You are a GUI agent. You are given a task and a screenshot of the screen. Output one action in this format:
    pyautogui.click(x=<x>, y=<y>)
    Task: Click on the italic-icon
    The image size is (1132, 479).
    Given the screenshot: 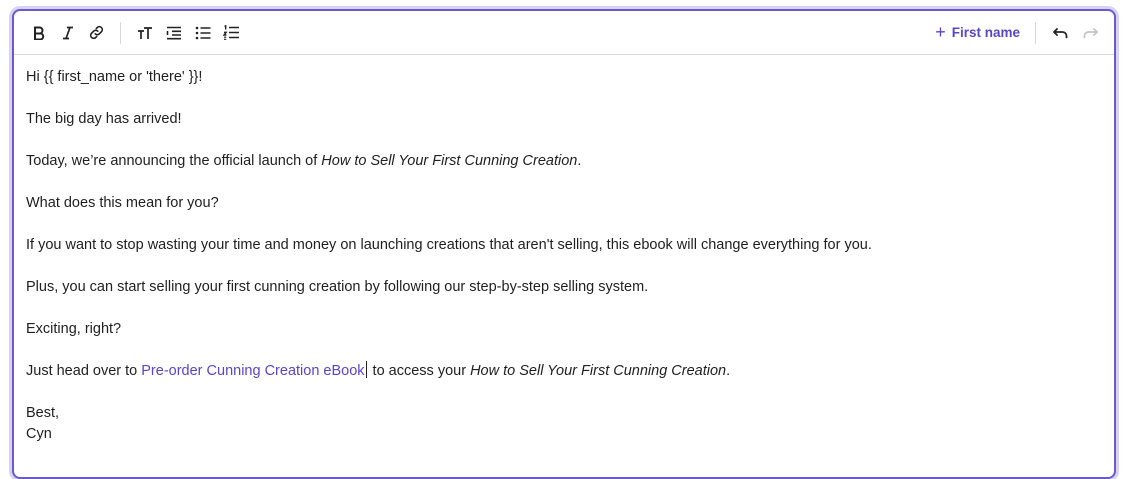 What is the action you would take?
    pyautogui.click(x=67, y=32)
    